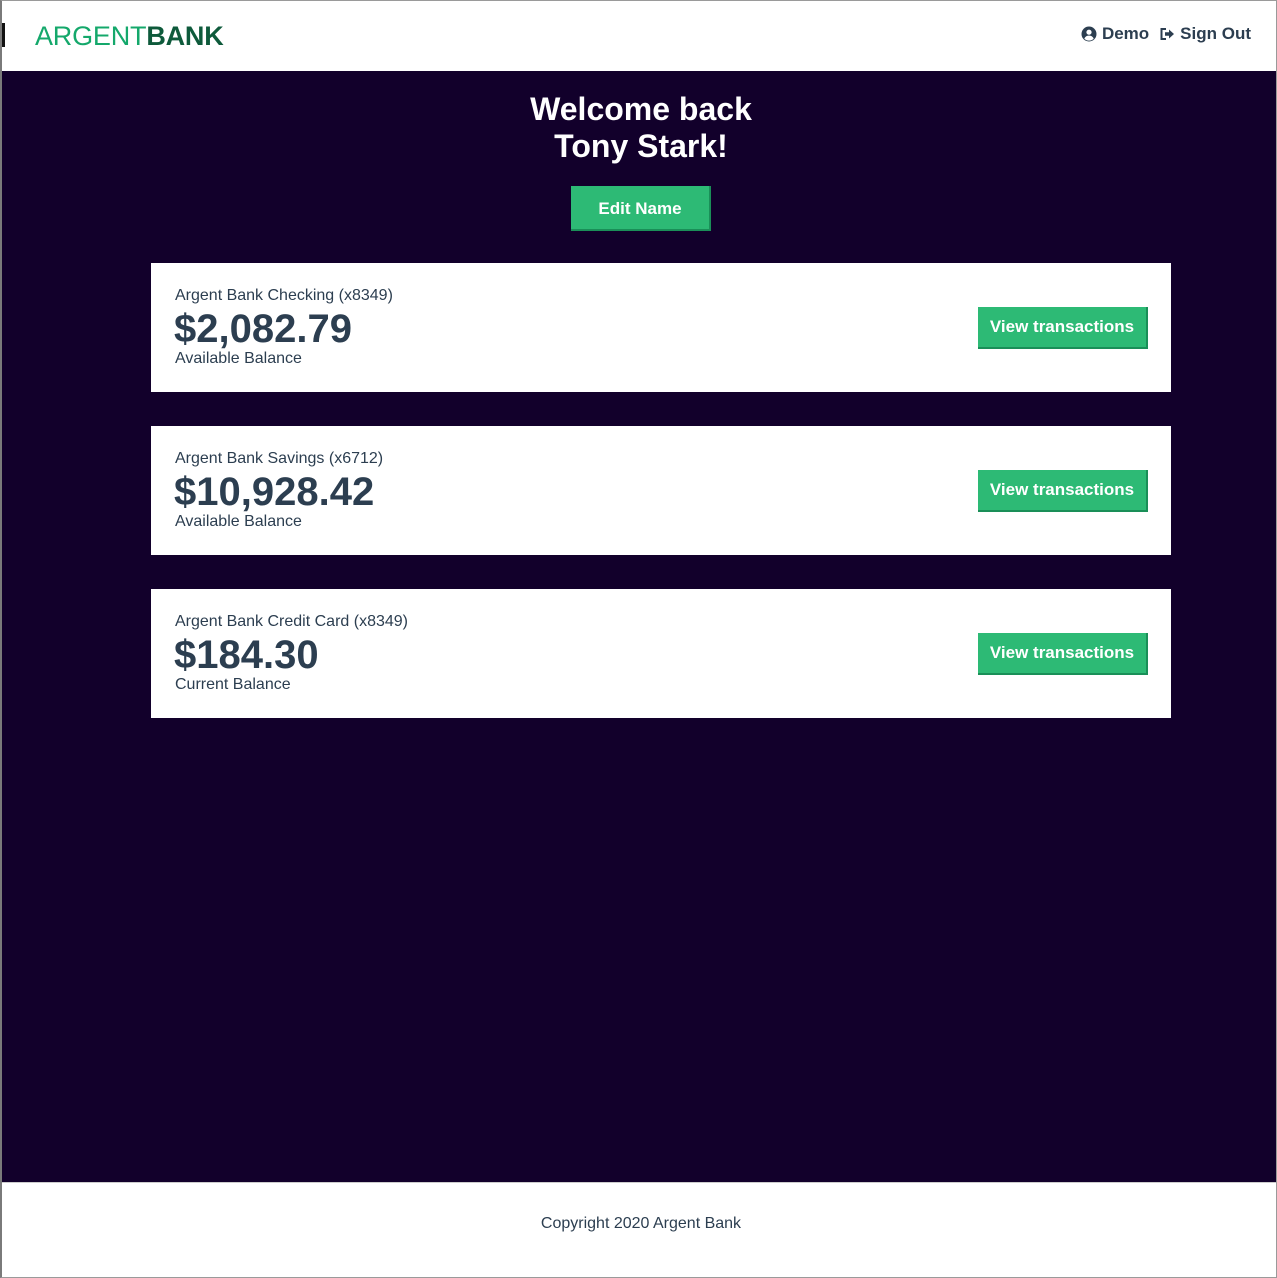  What do you see at coordinates (233, 684) in the screenshot?
I see `account-amount-description: Current Balance` at bounding box center [233, 684].